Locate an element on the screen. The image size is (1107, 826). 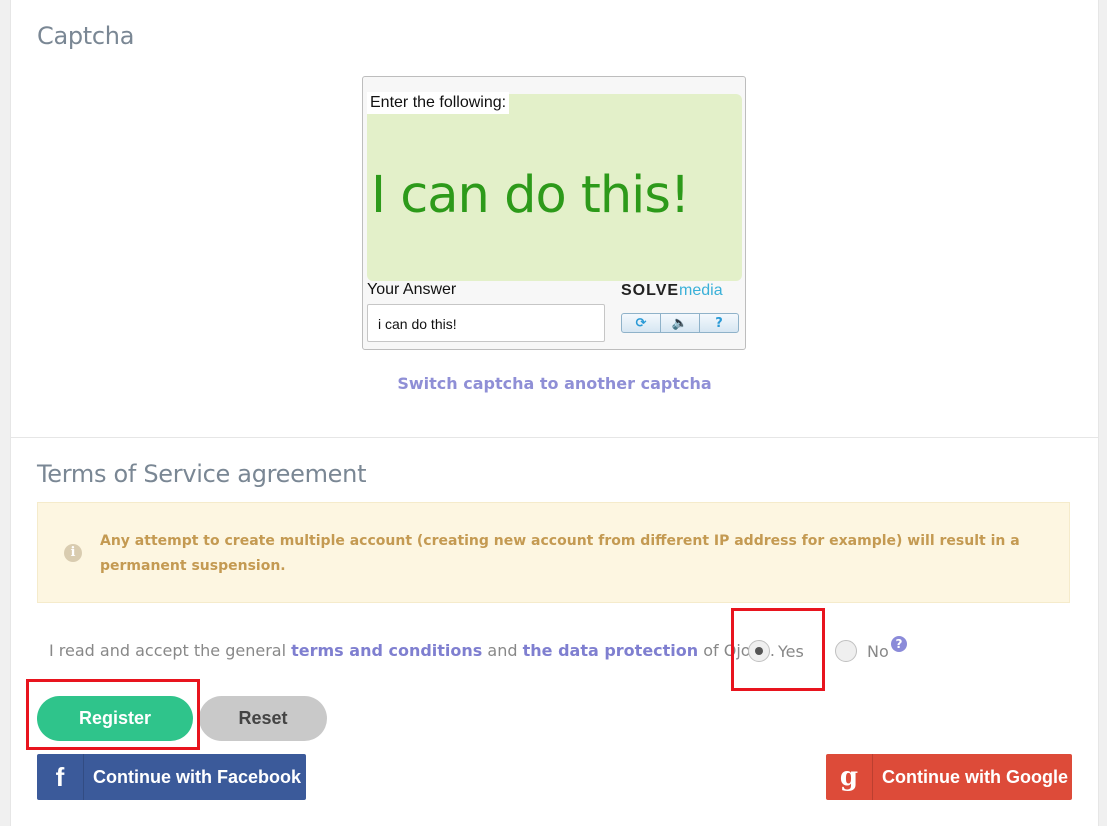
google-login-button: g Continue with Google is located at coordinates (949, 777).